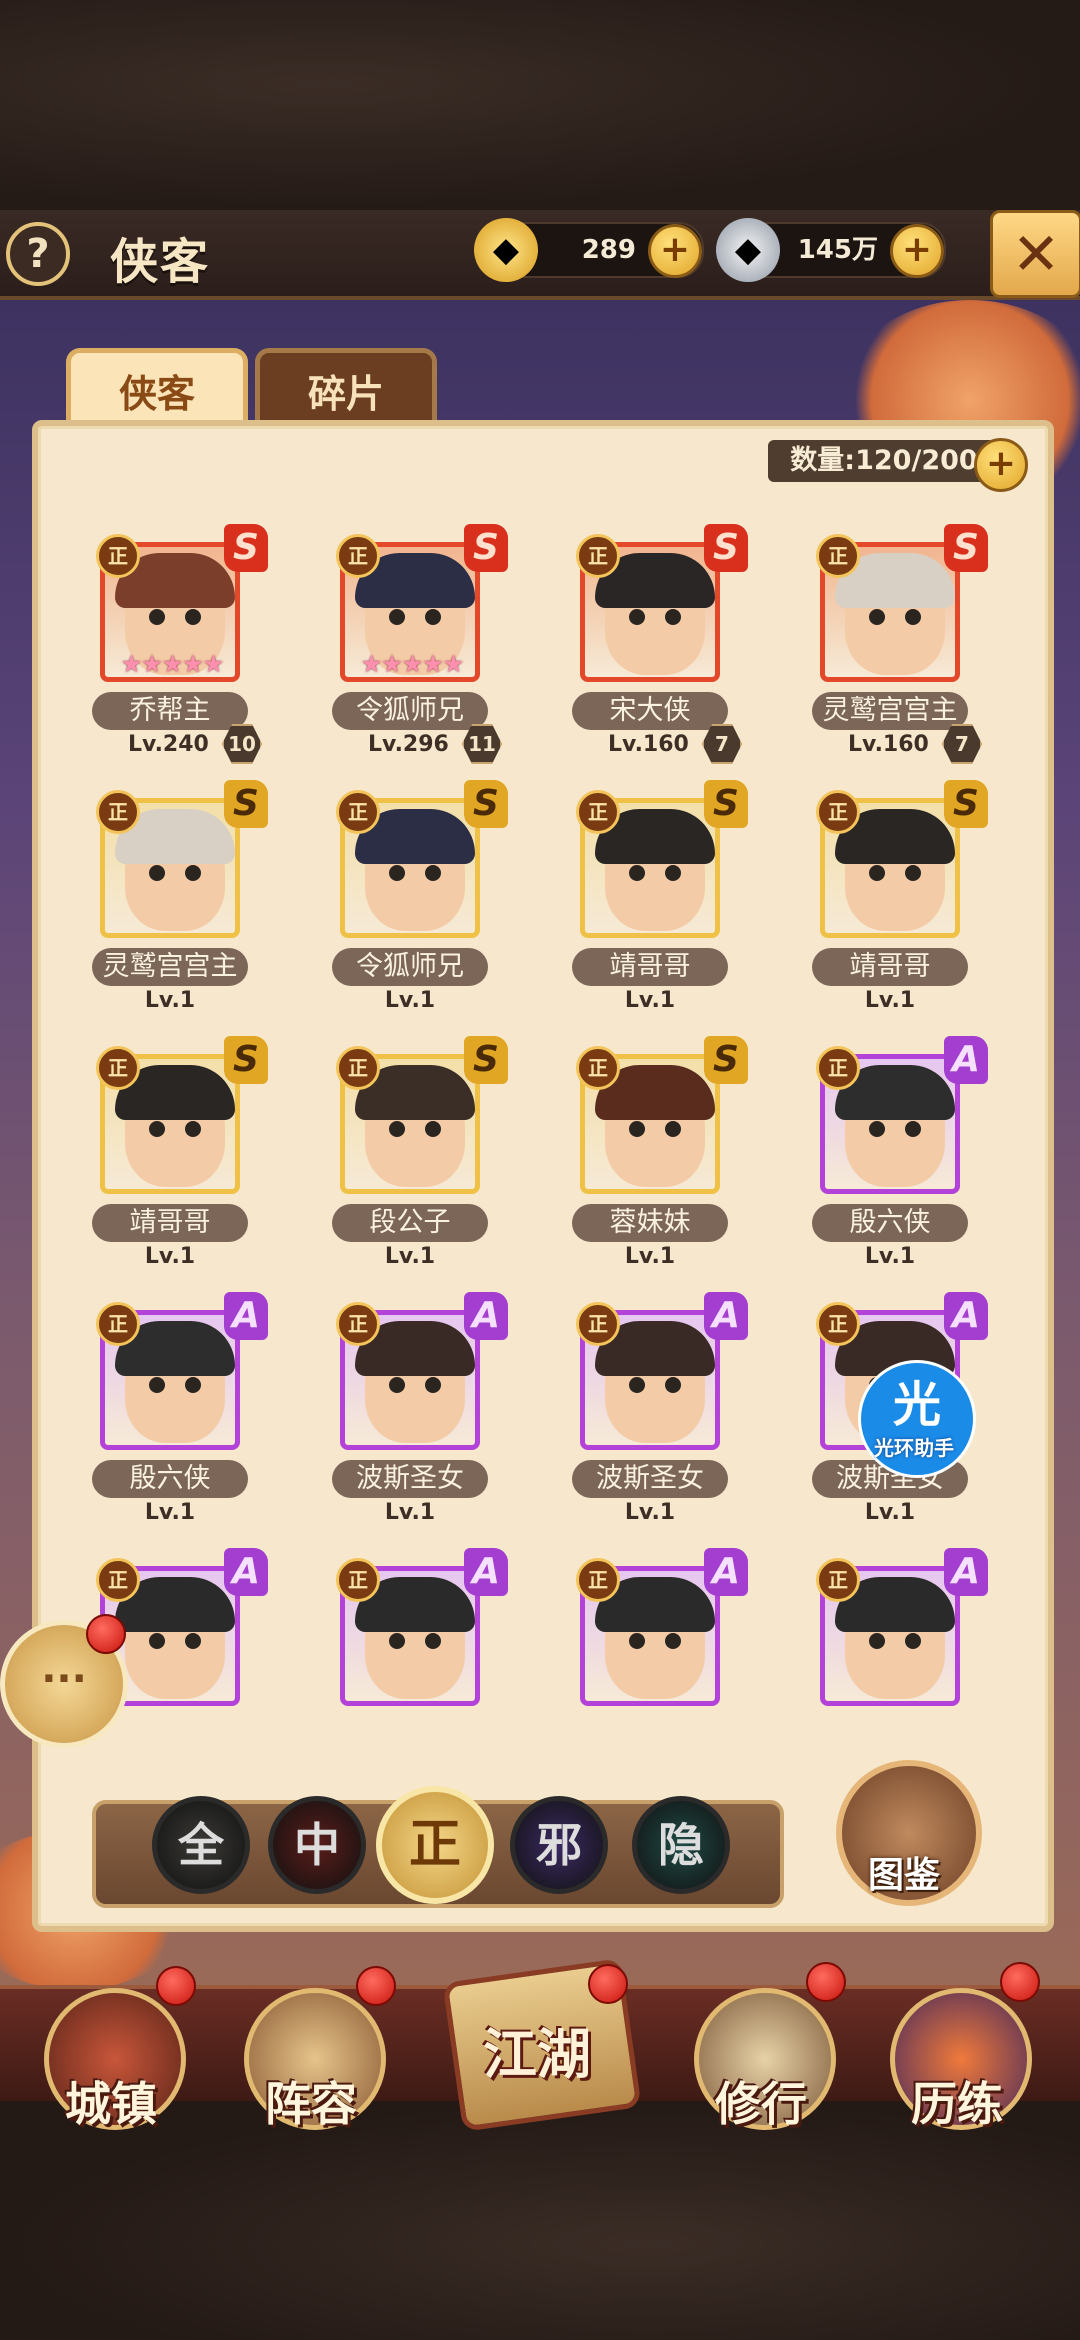 This screenshot has height=2340, width=1080. I want to click on hero-name: 殷六侠, so click(170, 1479).